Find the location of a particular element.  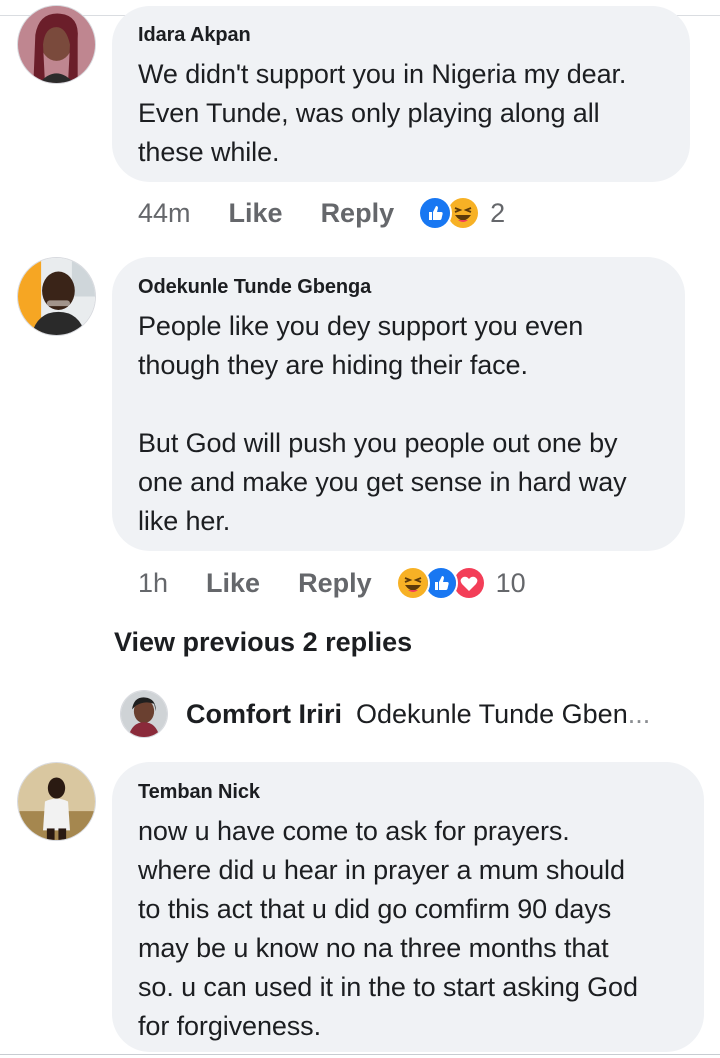

comment-author: Temban Nick is located at coordinates (411, 792).